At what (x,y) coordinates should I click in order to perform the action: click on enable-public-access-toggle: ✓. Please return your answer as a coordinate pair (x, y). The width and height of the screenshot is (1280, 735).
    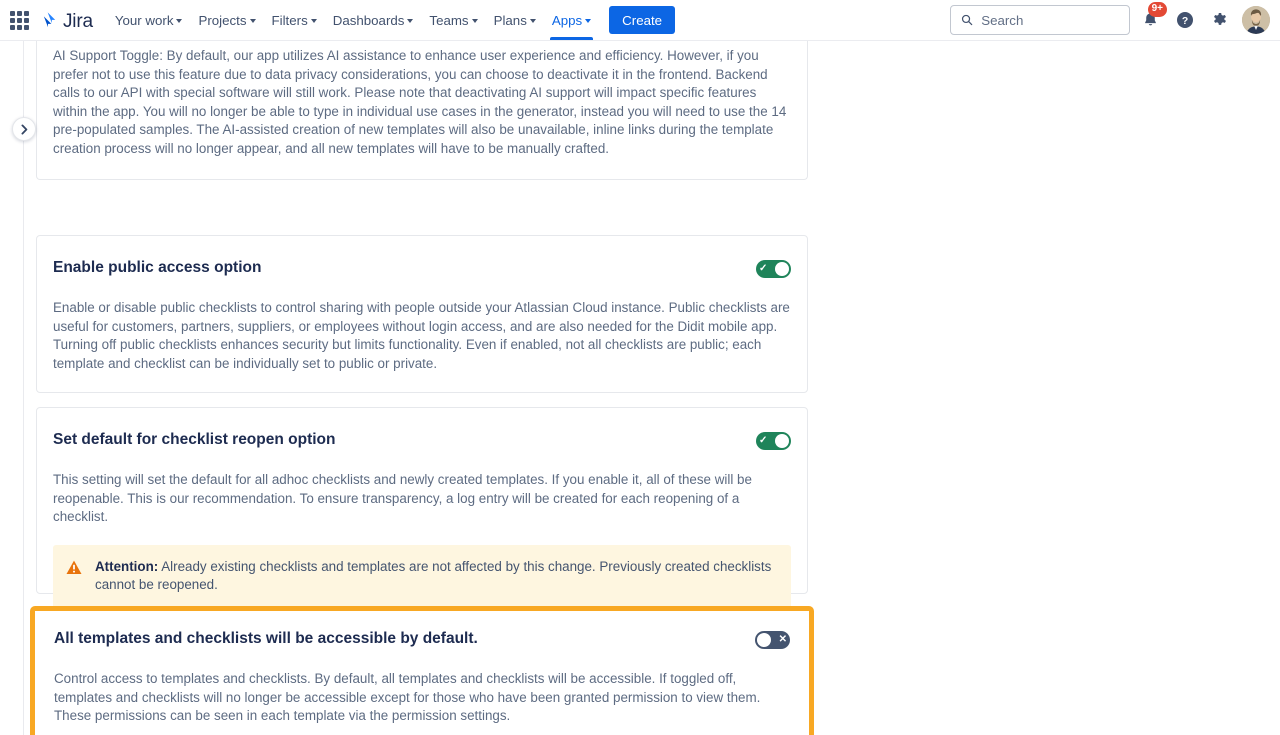
    Looking at the image, I should click on (773, 269).